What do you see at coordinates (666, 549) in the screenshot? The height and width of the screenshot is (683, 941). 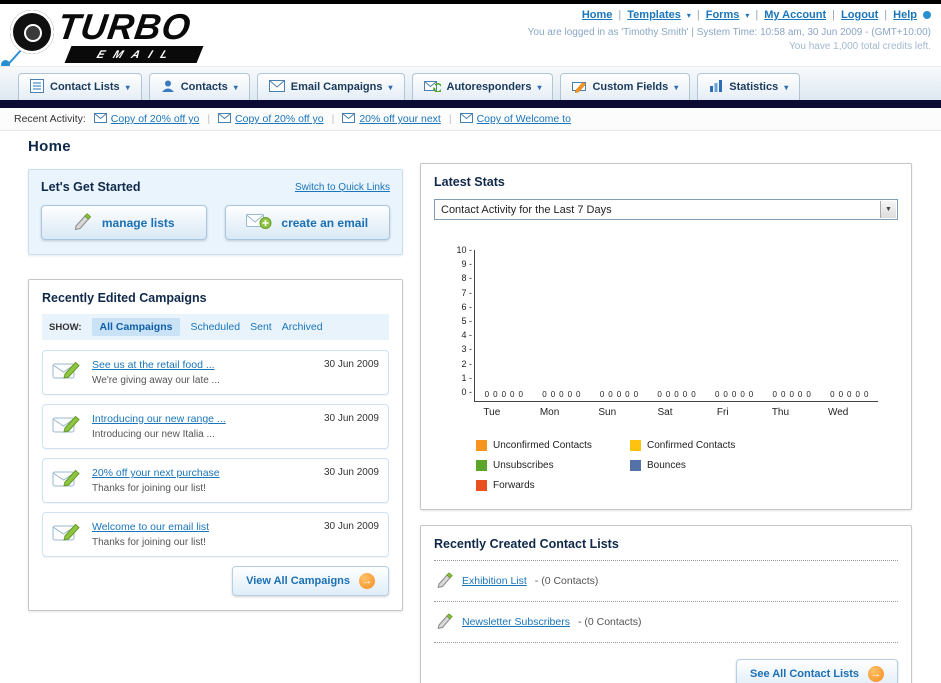 I see `contact-lists-title: Recently Created Contact Lists` at bounding box center [666, 549].